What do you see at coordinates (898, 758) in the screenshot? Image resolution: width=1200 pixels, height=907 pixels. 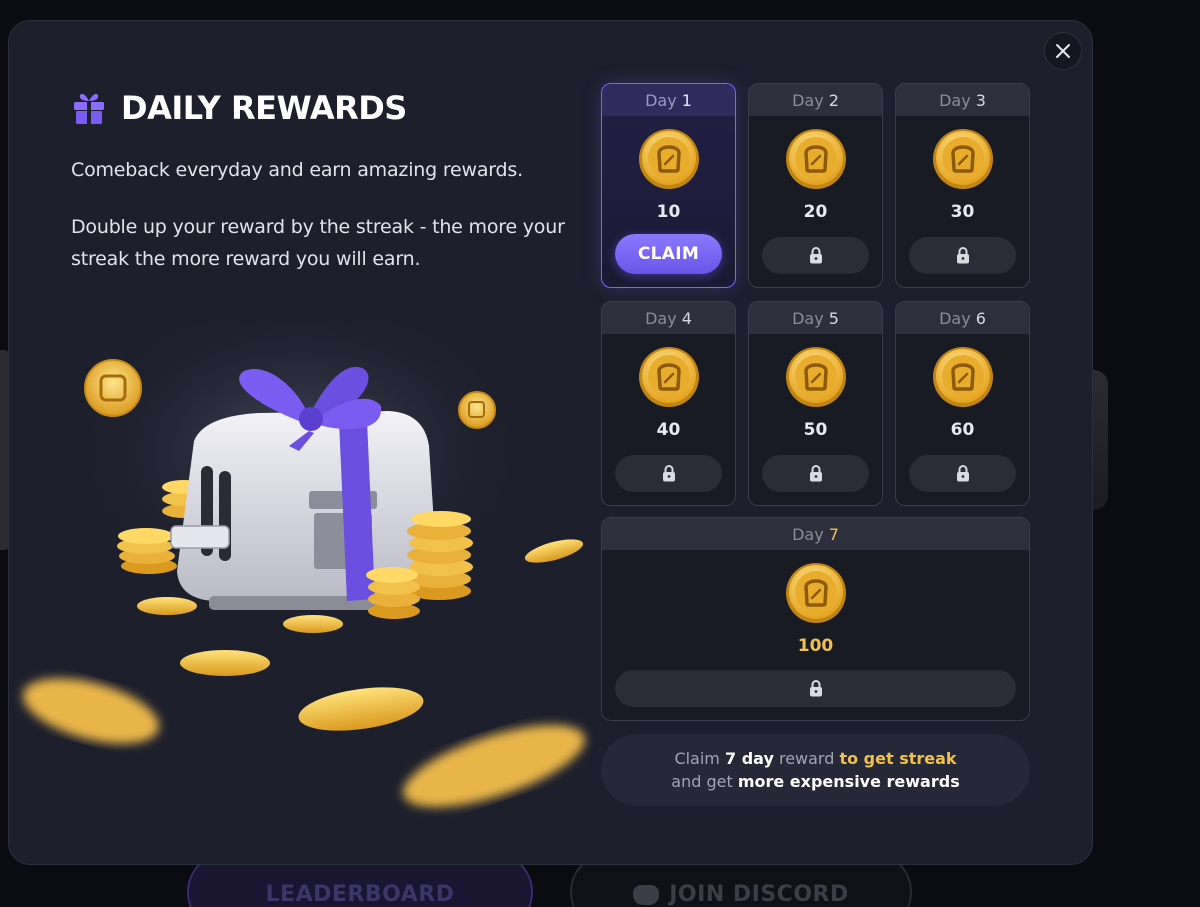 I see `streak-text-get-streak: to get streak` at bounding box center [898, 758].